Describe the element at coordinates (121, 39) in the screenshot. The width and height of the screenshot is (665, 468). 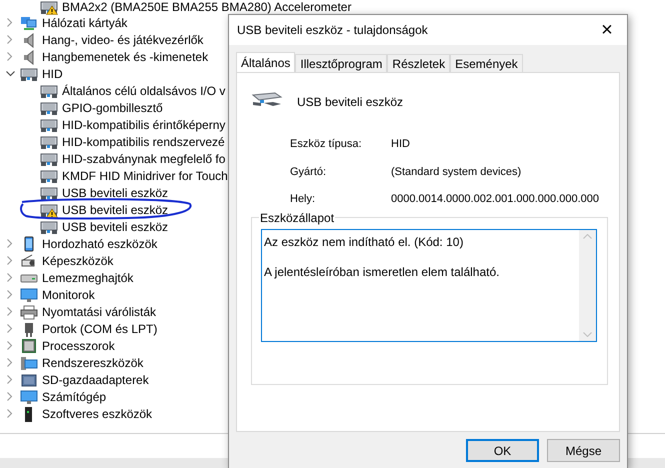
I see `category-item: Hang-, video- és játékvezérlők` at that location.